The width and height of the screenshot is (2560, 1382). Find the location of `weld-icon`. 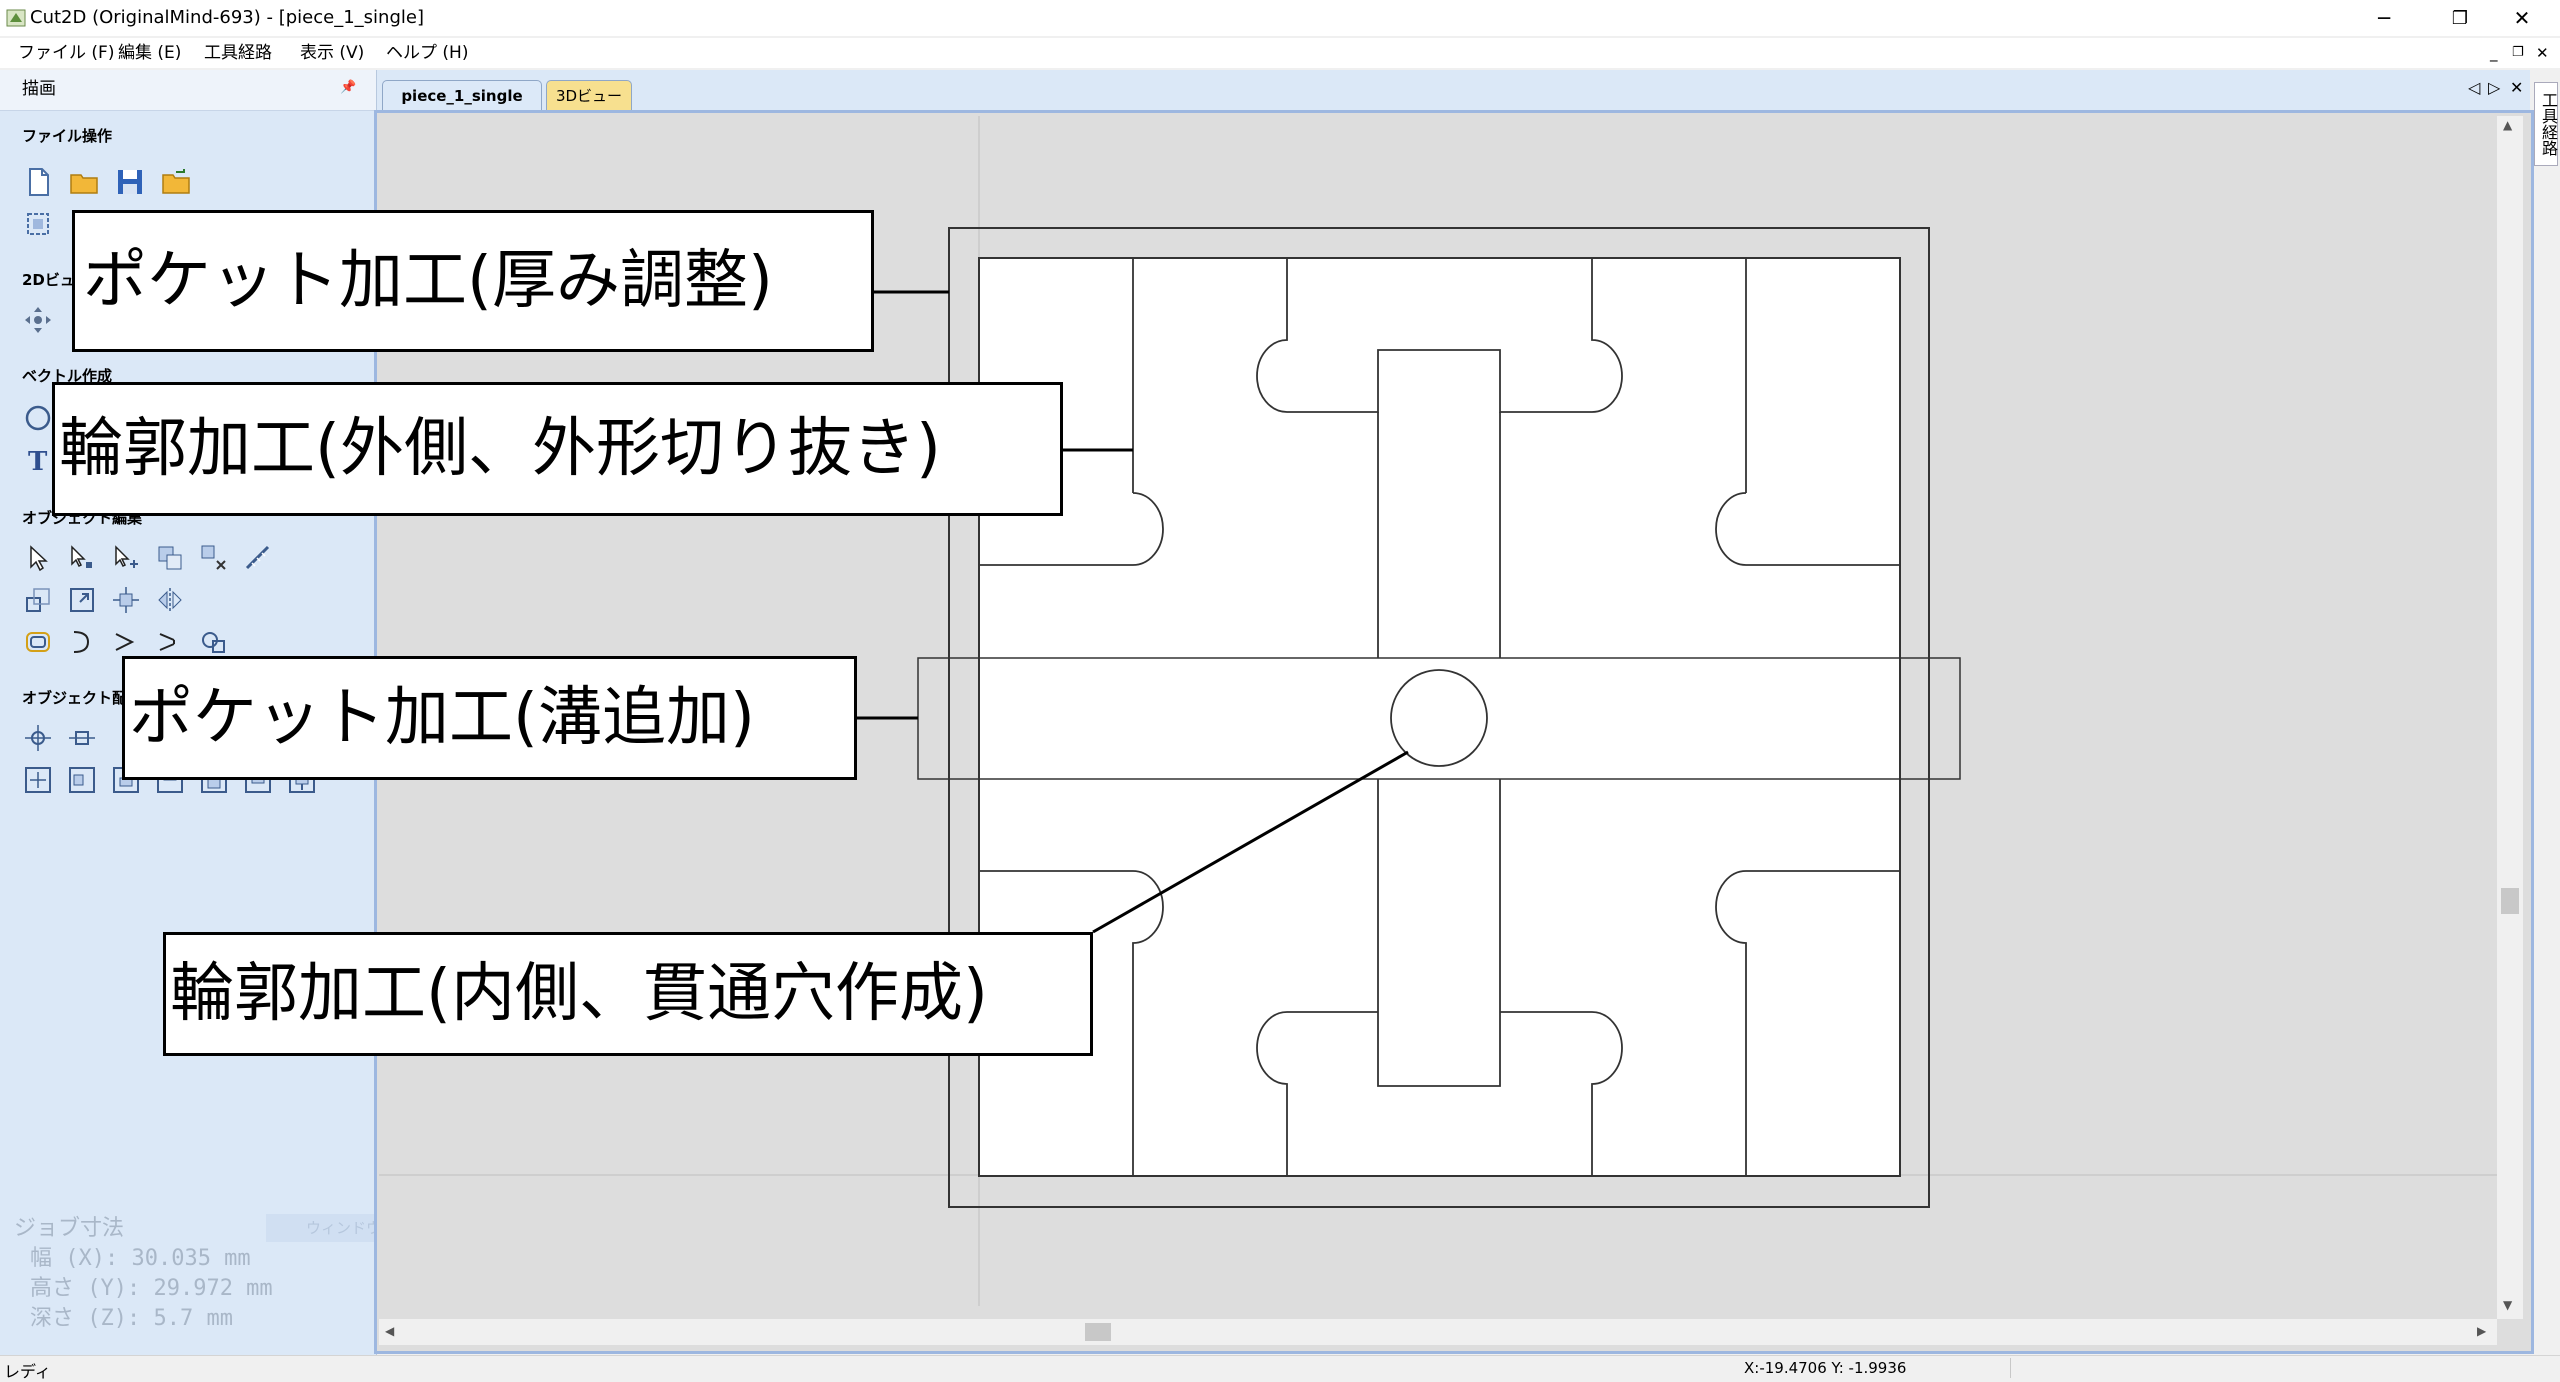

weld-icon is located at coordinates (214, 642).